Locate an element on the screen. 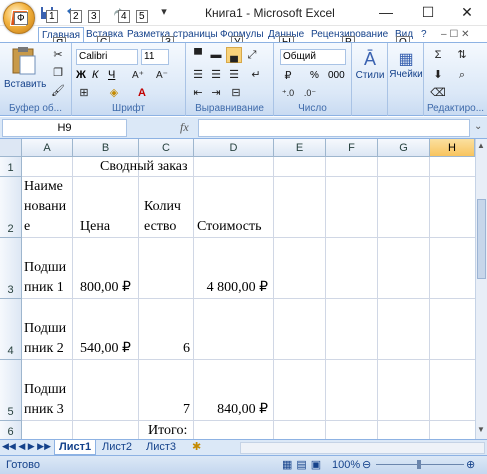  copy-icon: ❐ is located at coordinates (58, 73).